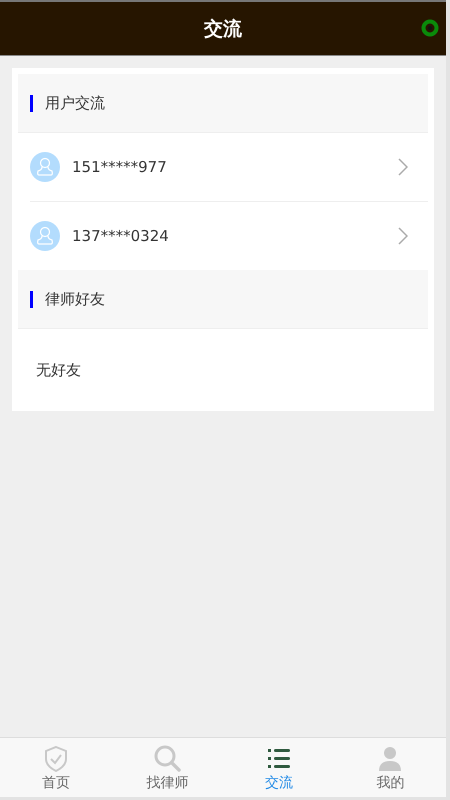 This screenshot has height=800, width=450. Describe the element at coordinates (167, 758) in the screenshot. I see `search-icon` at that location.